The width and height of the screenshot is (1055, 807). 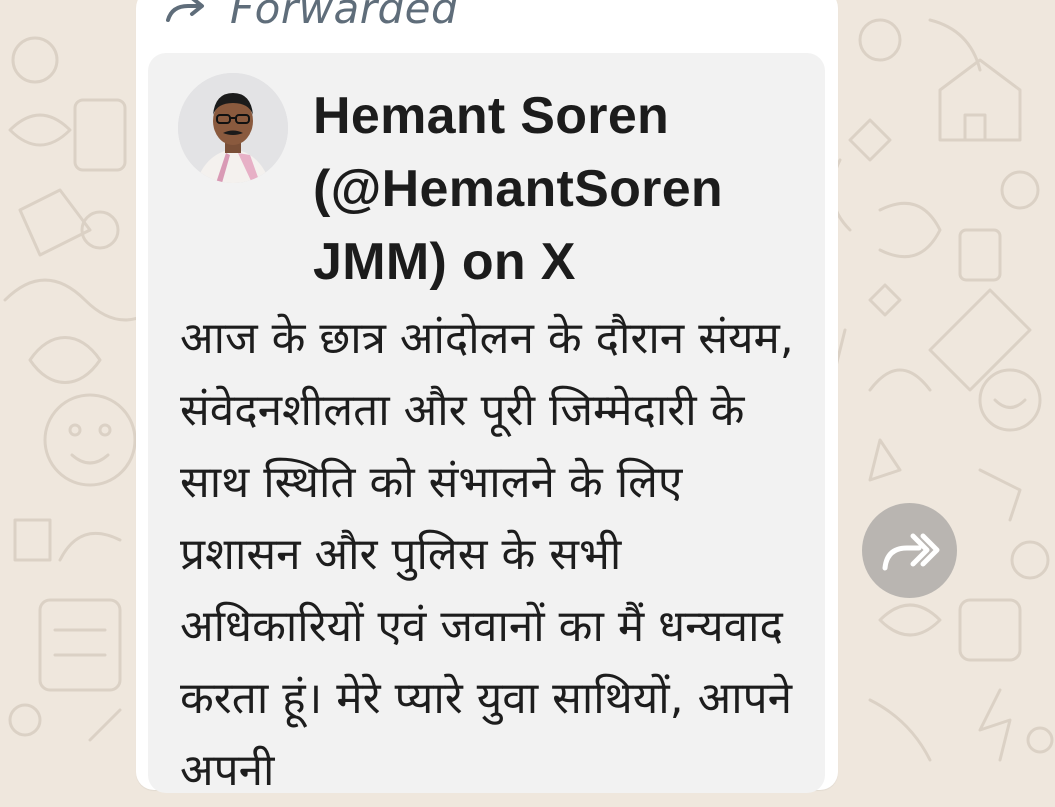 I want to click on forwarded-label: Forwarded, so click(x=344, y=16).